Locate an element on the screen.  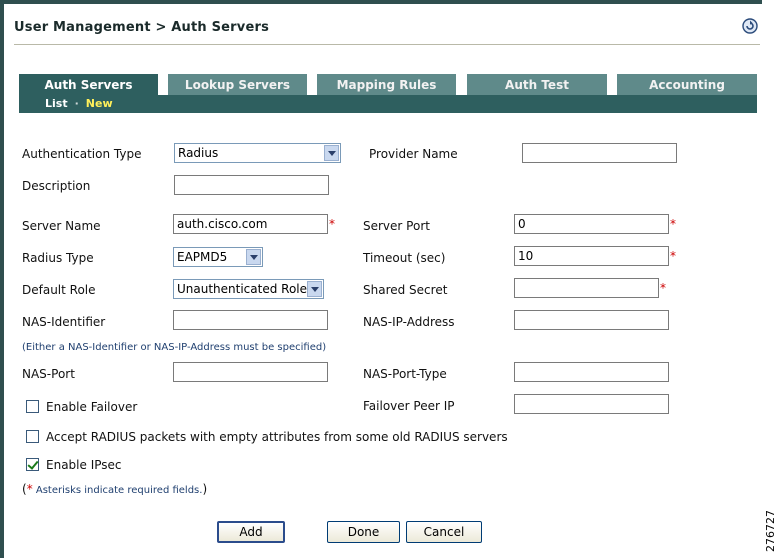
note-text: Asterisks indicate required fields. is located at coordinates (117, 490).